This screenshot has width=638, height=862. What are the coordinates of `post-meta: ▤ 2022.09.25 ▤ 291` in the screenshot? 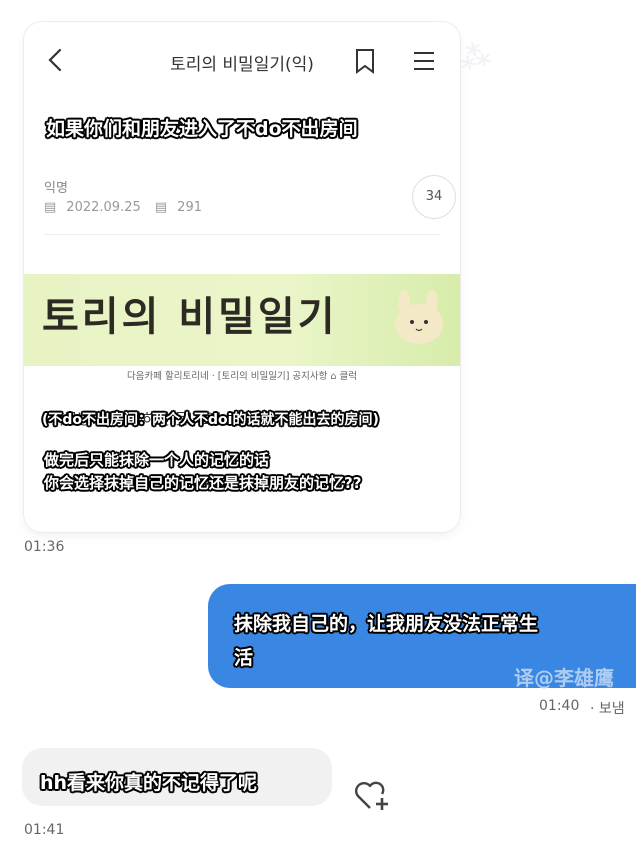 It's located at (128, 207).